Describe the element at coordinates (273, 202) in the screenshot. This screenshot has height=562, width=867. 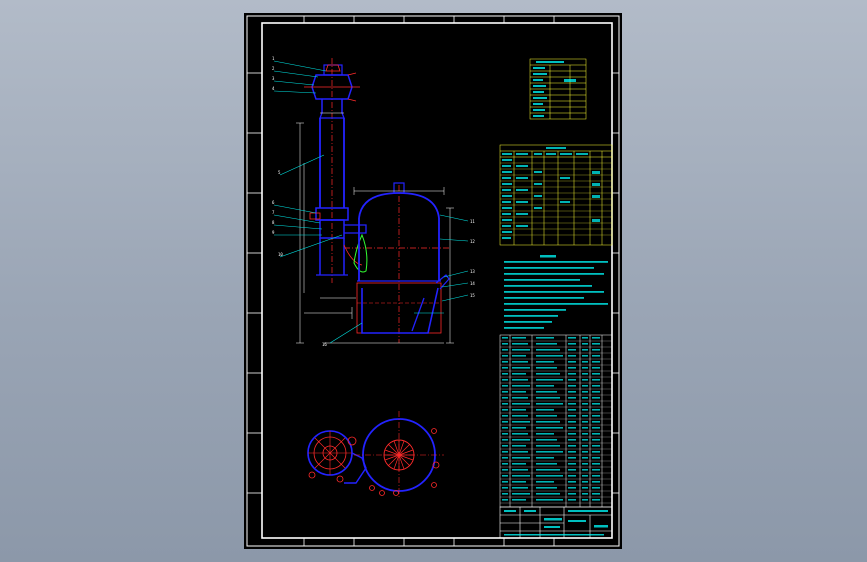
I see `svg-text: 6` at that location.